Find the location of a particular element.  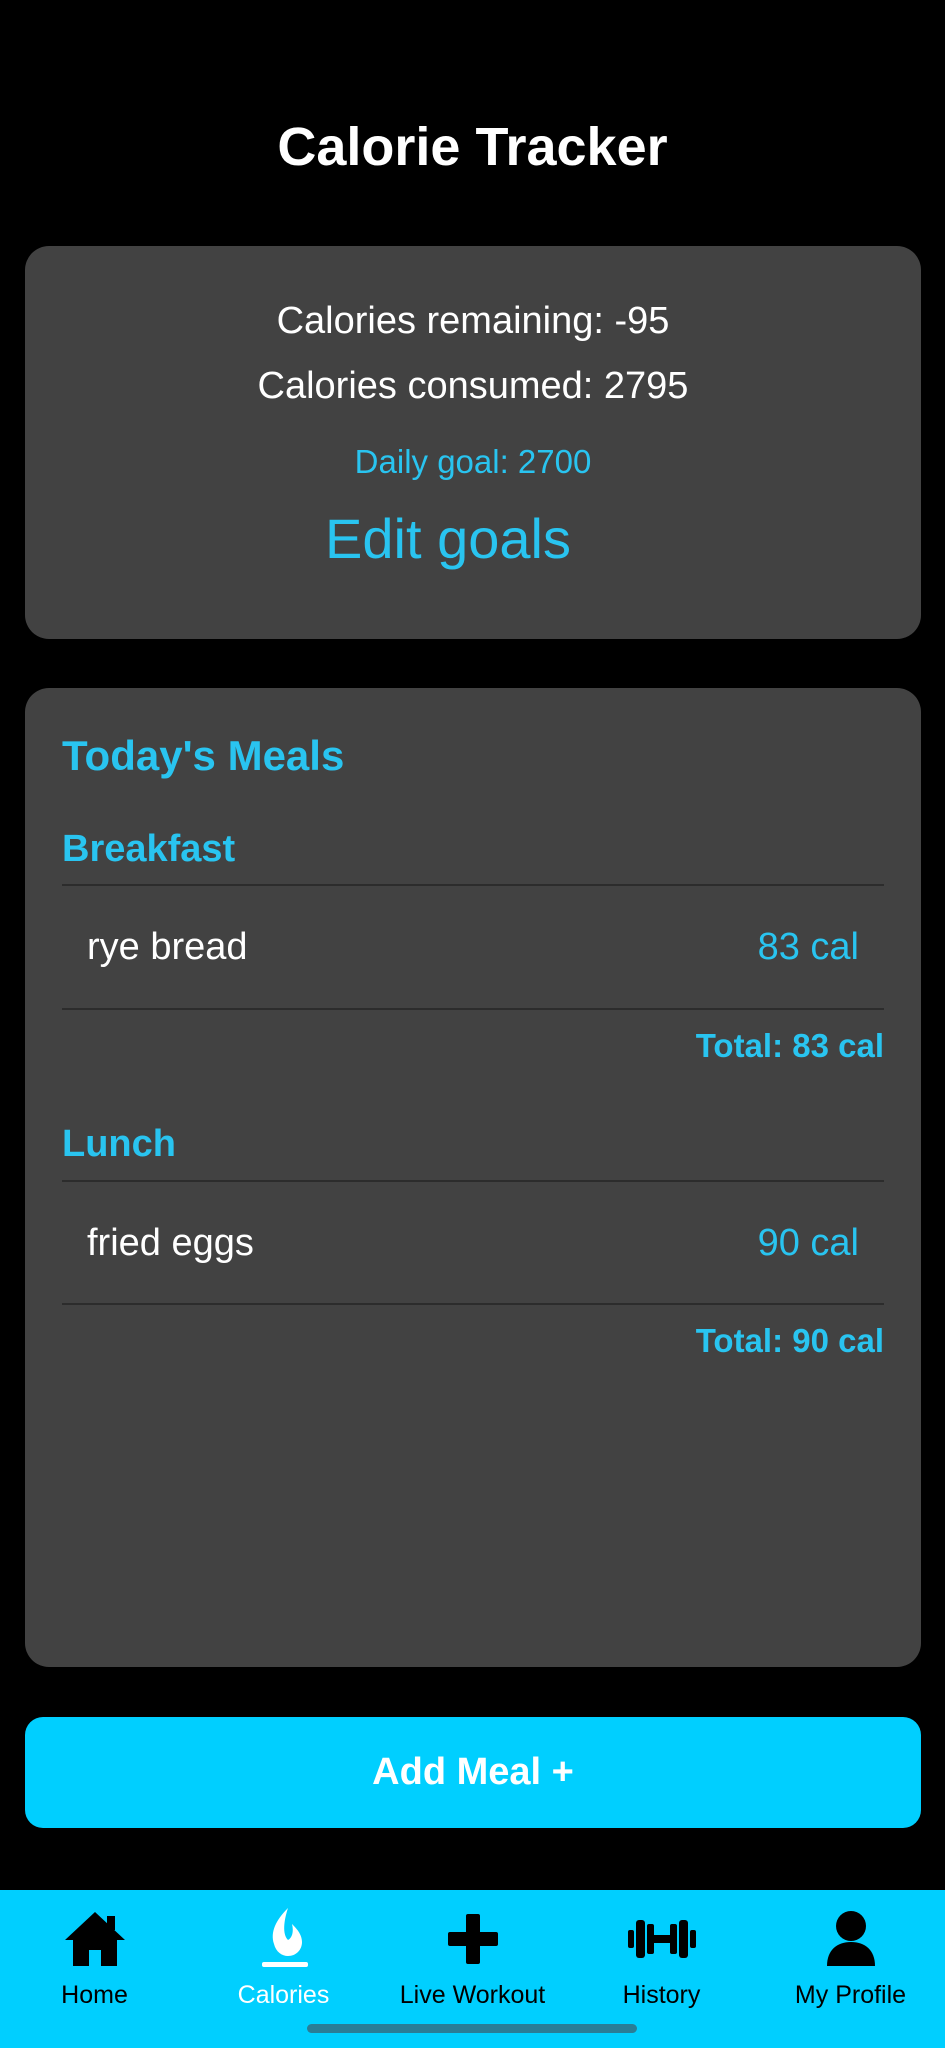

meal-item: rye bread 83 cal is located at coordinates (473, 947).